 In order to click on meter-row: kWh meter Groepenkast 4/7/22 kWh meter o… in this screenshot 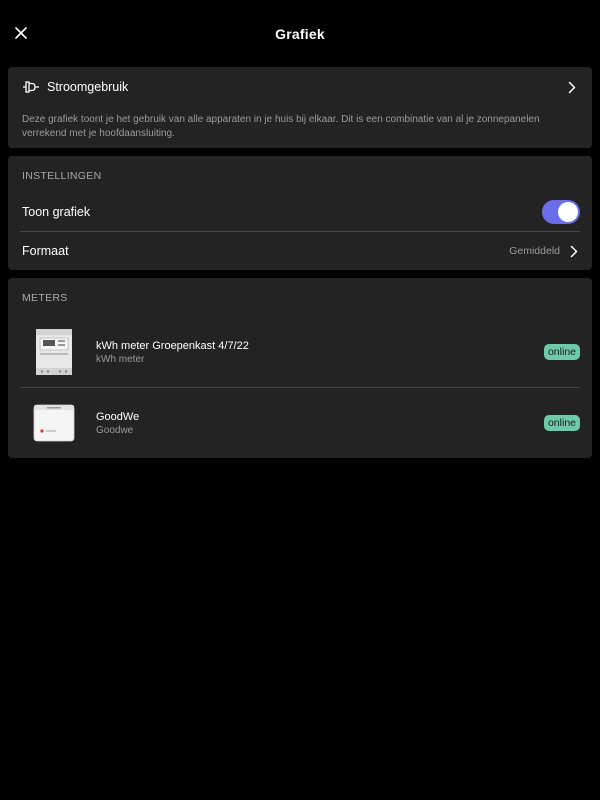, I will do `click(300, 352)`.